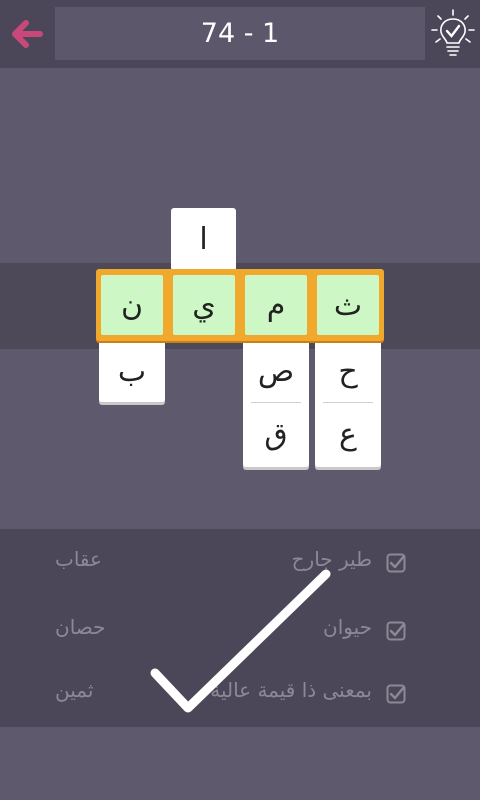 This screenshot has width=480, height=800. I want to click on clue-row: بمعنى ذا قيمة عالية ثمين, so click(240, 692).